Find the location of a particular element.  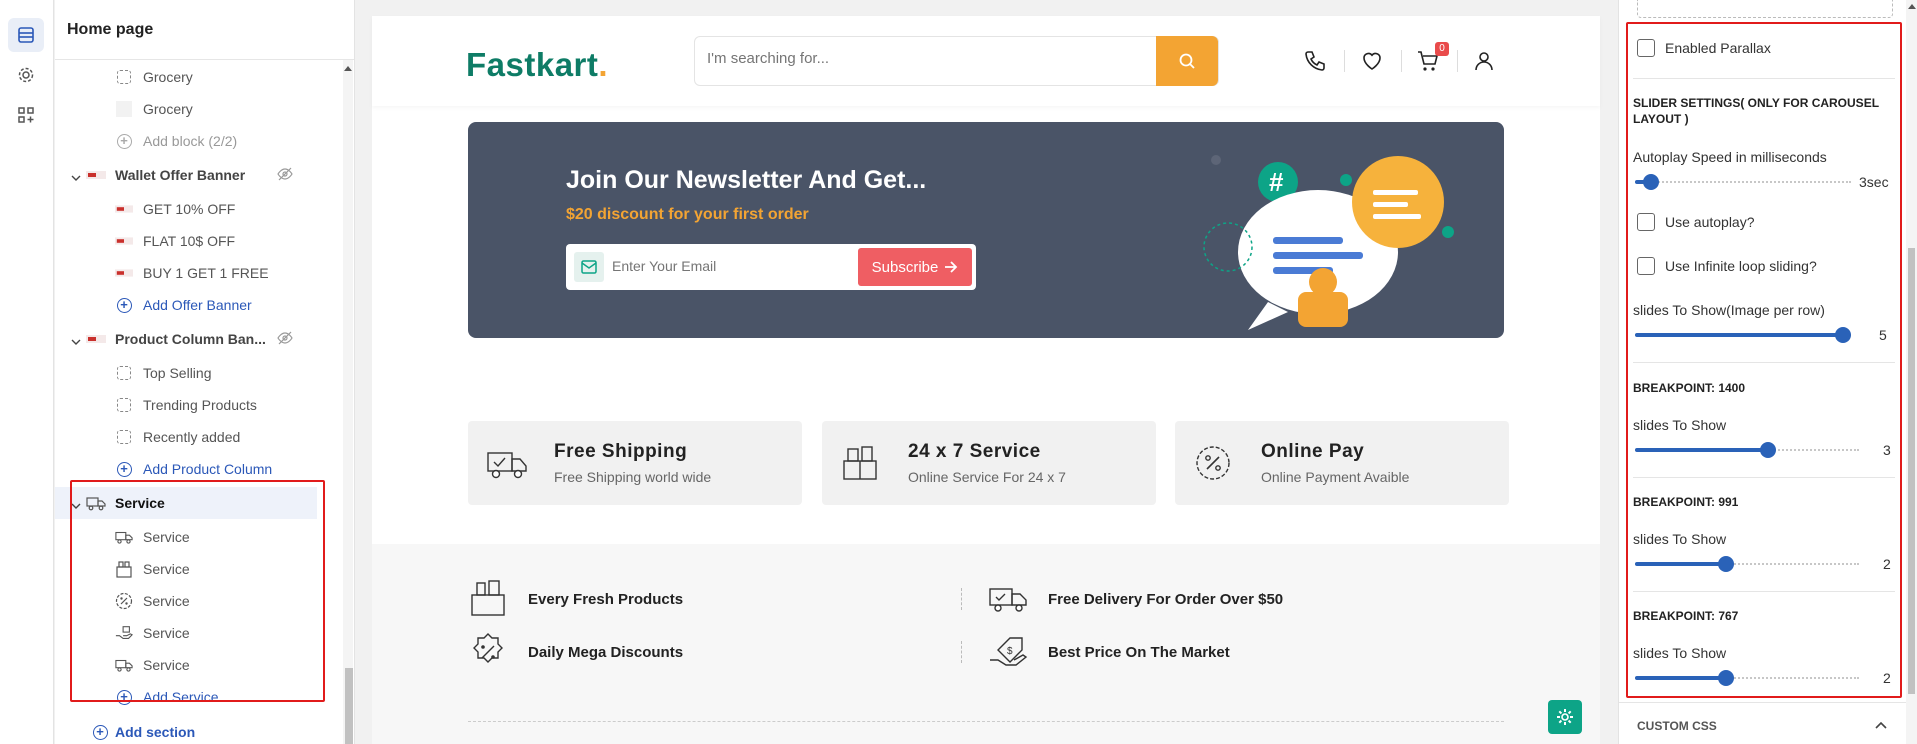

store-logo: Fastkart. is located at coordinates (537, 65).